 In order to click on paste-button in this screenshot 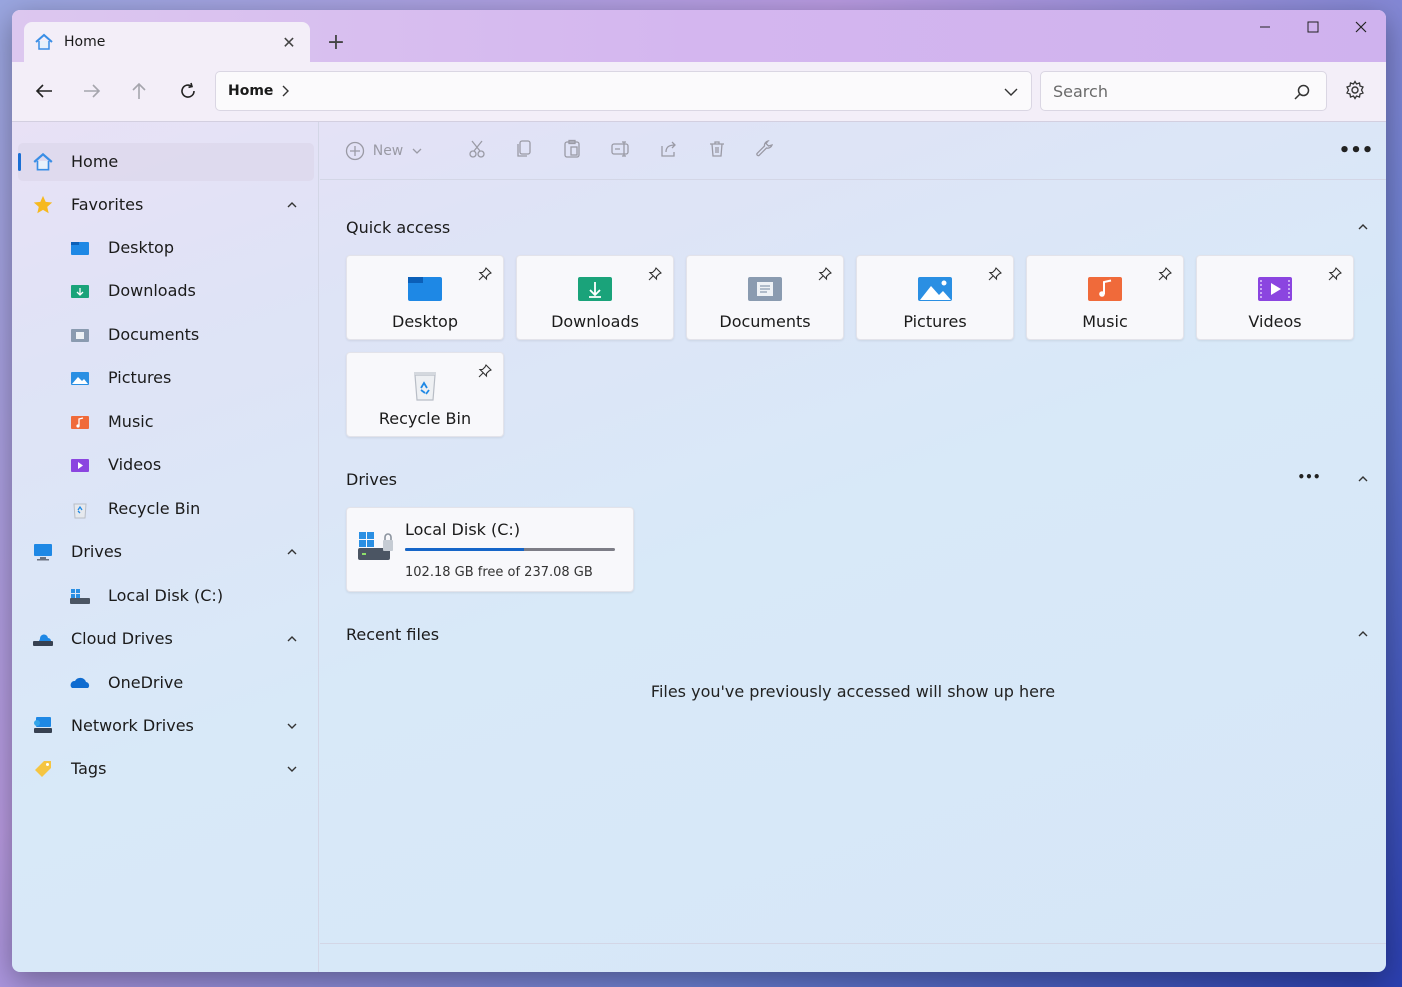, I will do `click(572, 151)`.